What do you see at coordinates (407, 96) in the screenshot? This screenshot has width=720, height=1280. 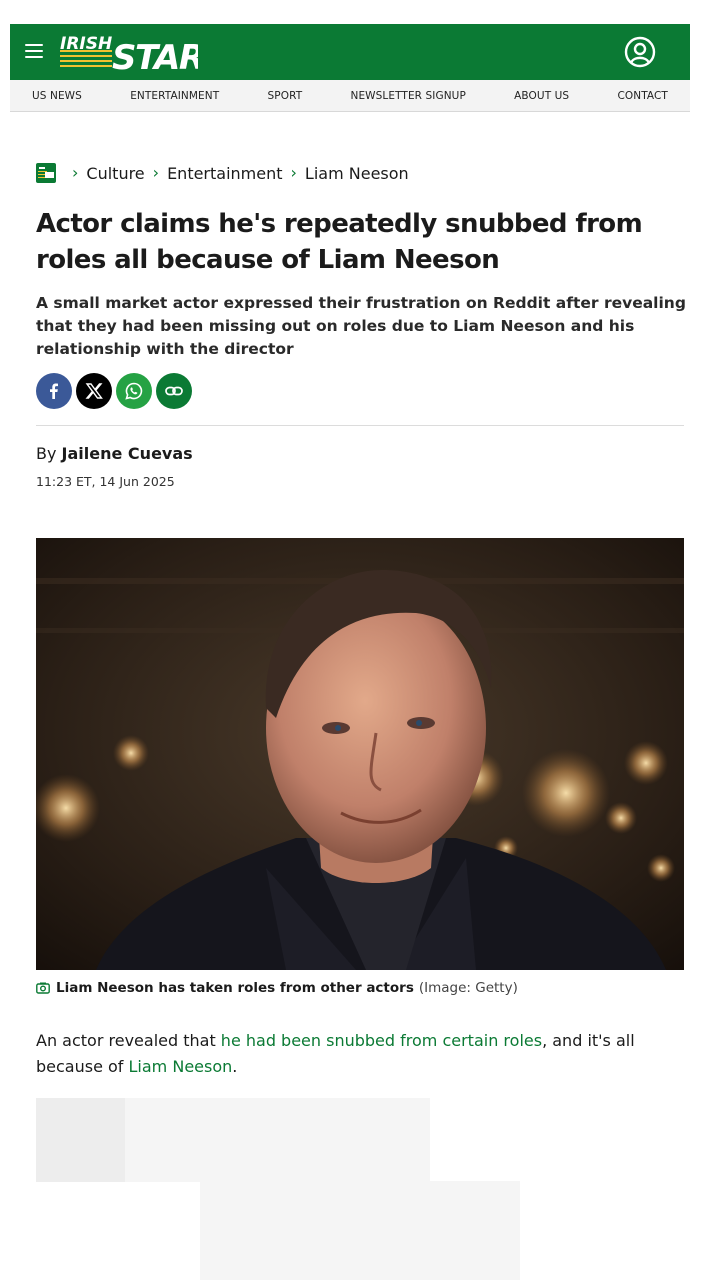 I see `nav-item-newsletter-signup: NEWSLETTER SIGNUP` at bounding box center [407, 96].